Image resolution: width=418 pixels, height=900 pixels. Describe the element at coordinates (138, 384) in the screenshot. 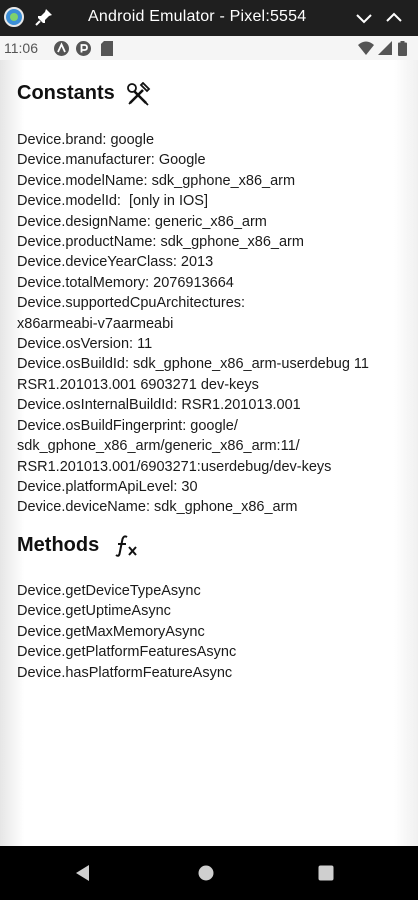

I see `constant-line: RSR1.201013.001 6903271 dev-keys` at that location.